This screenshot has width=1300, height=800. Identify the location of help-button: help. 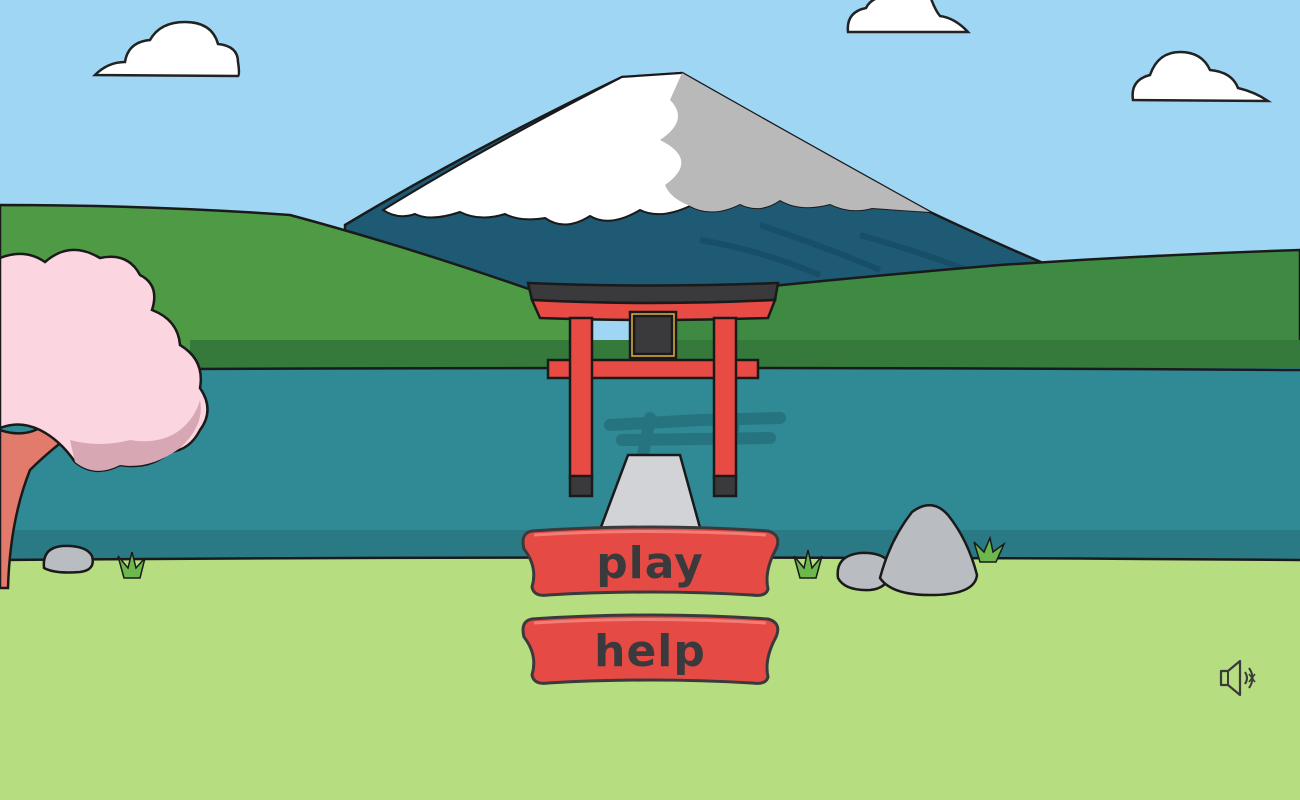
(650, 650).